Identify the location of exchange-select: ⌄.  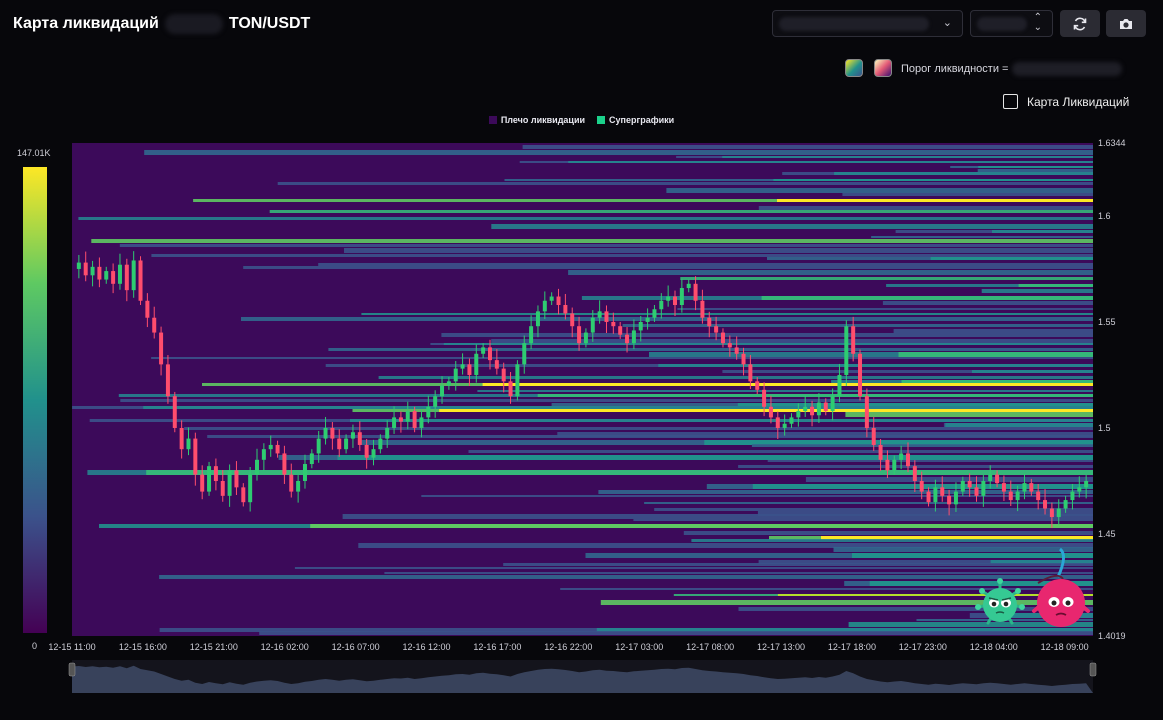
(867, 23).